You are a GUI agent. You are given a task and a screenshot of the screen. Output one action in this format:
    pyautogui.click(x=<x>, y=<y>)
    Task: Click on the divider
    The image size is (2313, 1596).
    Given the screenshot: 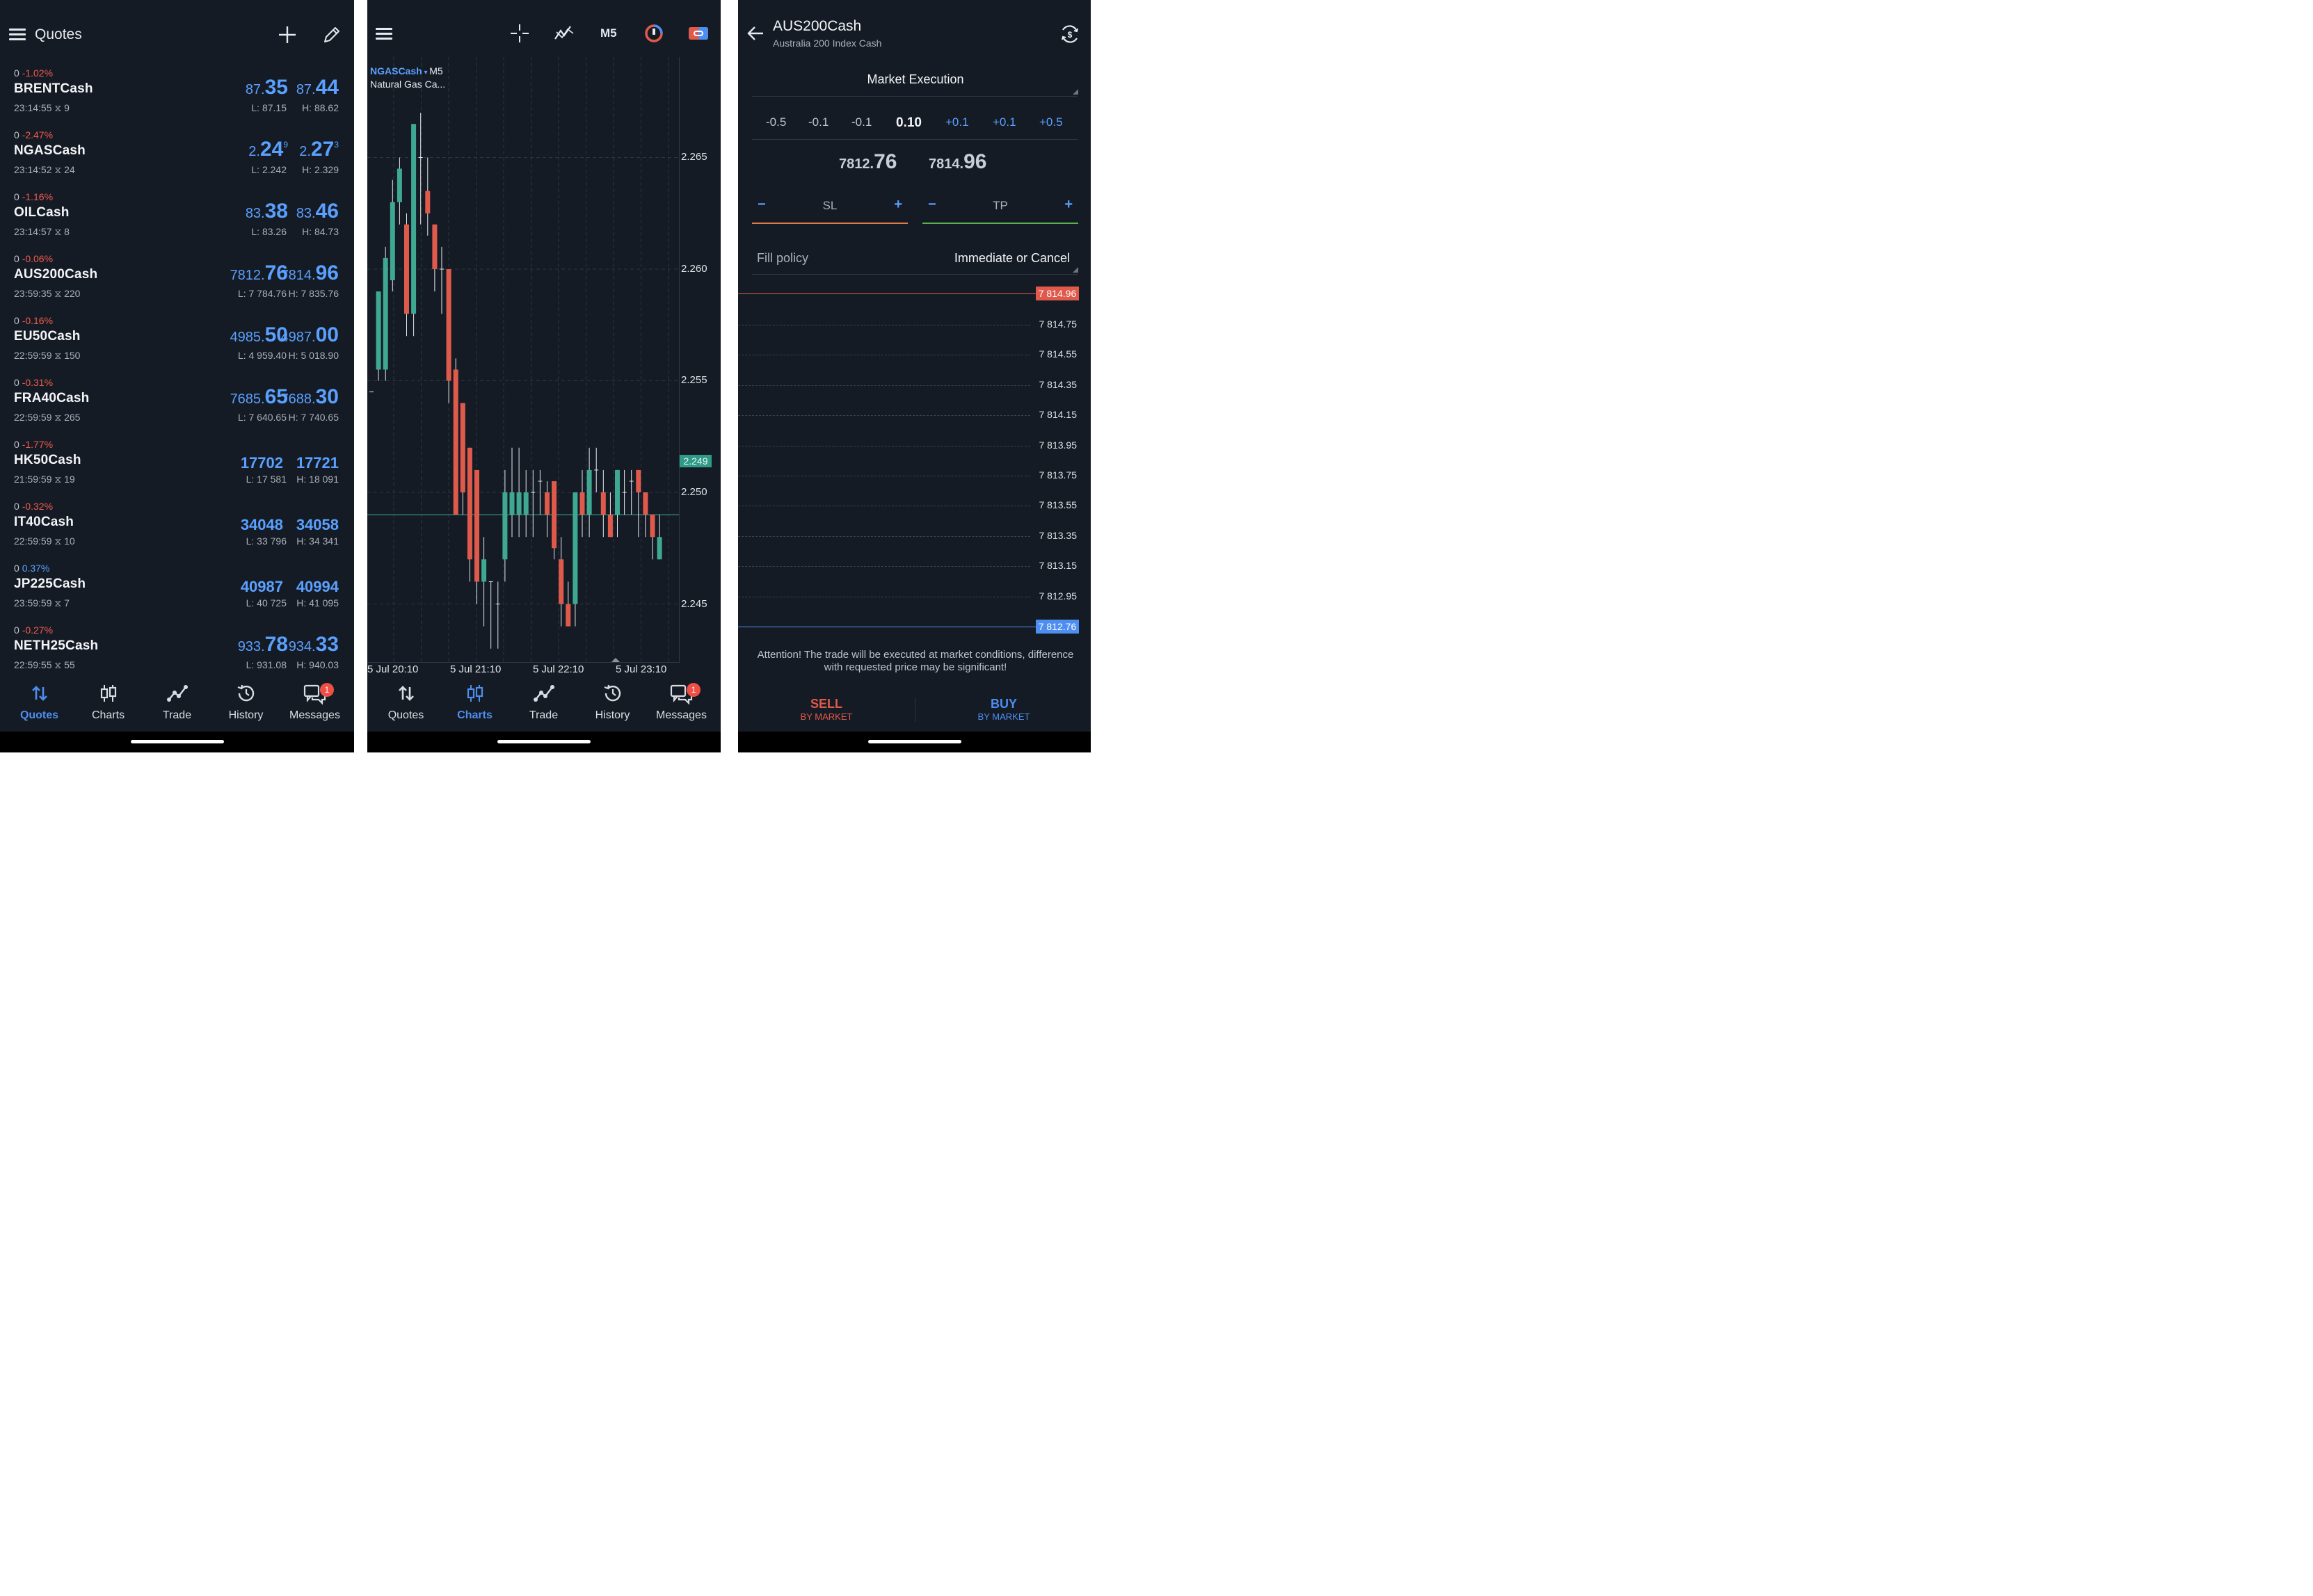 What is the action you would take?
    pyautogui.click(x=915, y=274)
    